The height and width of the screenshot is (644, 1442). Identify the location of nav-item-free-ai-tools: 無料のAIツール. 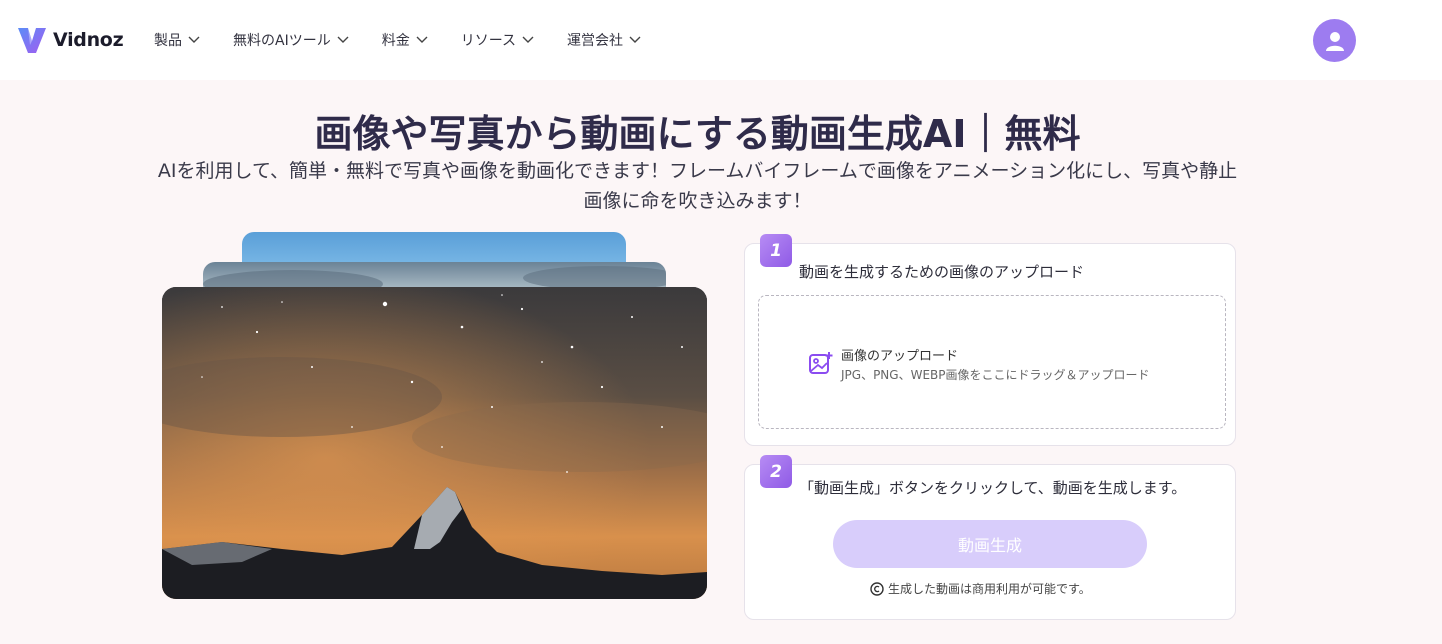
(291, 40).